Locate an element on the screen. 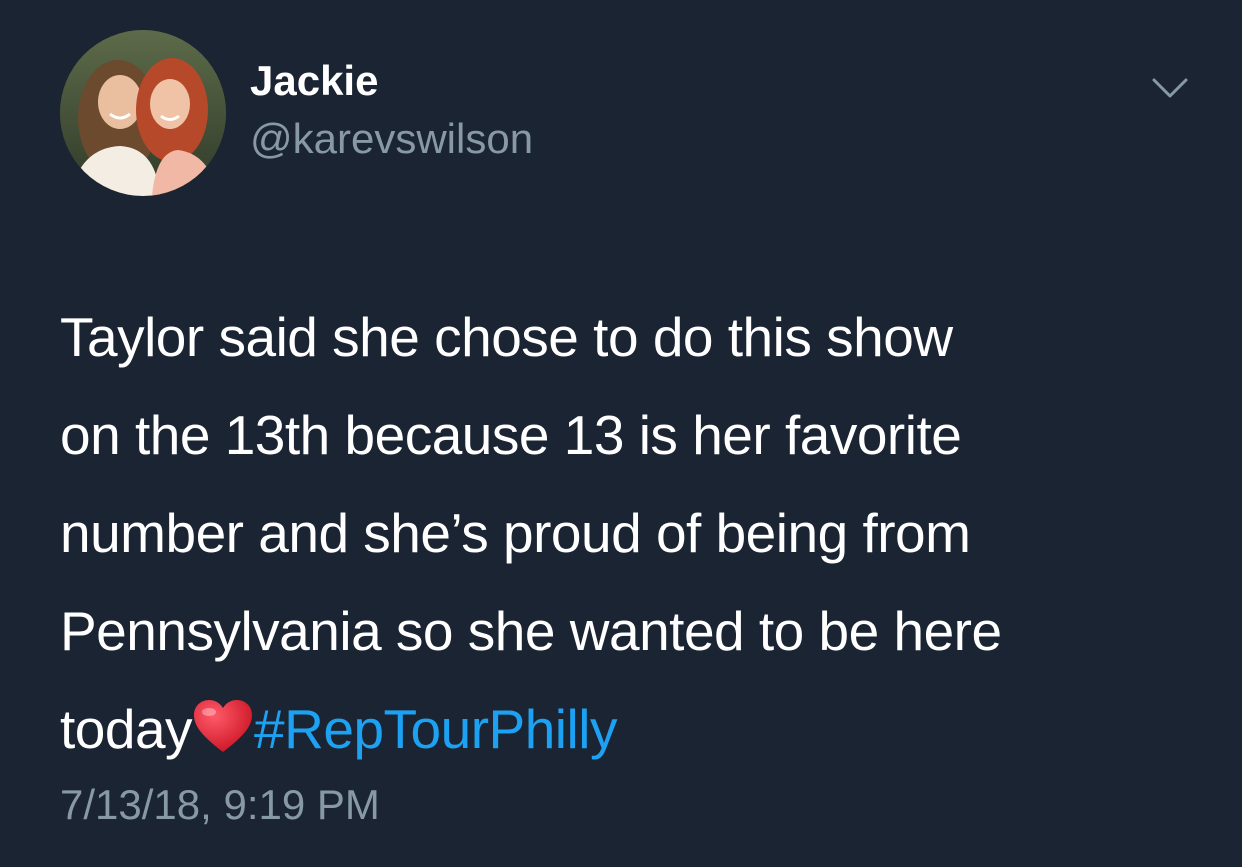  tweet-text-line: on the 13th because 13 is her favorite is located at coordinates (511, 435).